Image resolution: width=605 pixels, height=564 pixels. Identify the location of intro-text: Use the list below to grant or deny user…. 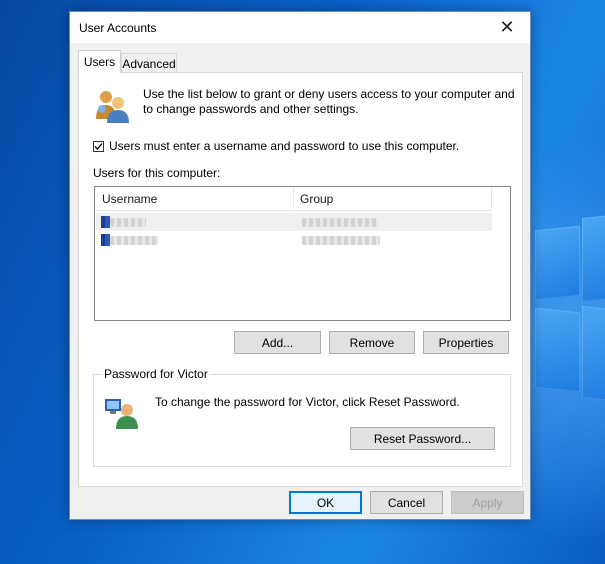
(329, 101).